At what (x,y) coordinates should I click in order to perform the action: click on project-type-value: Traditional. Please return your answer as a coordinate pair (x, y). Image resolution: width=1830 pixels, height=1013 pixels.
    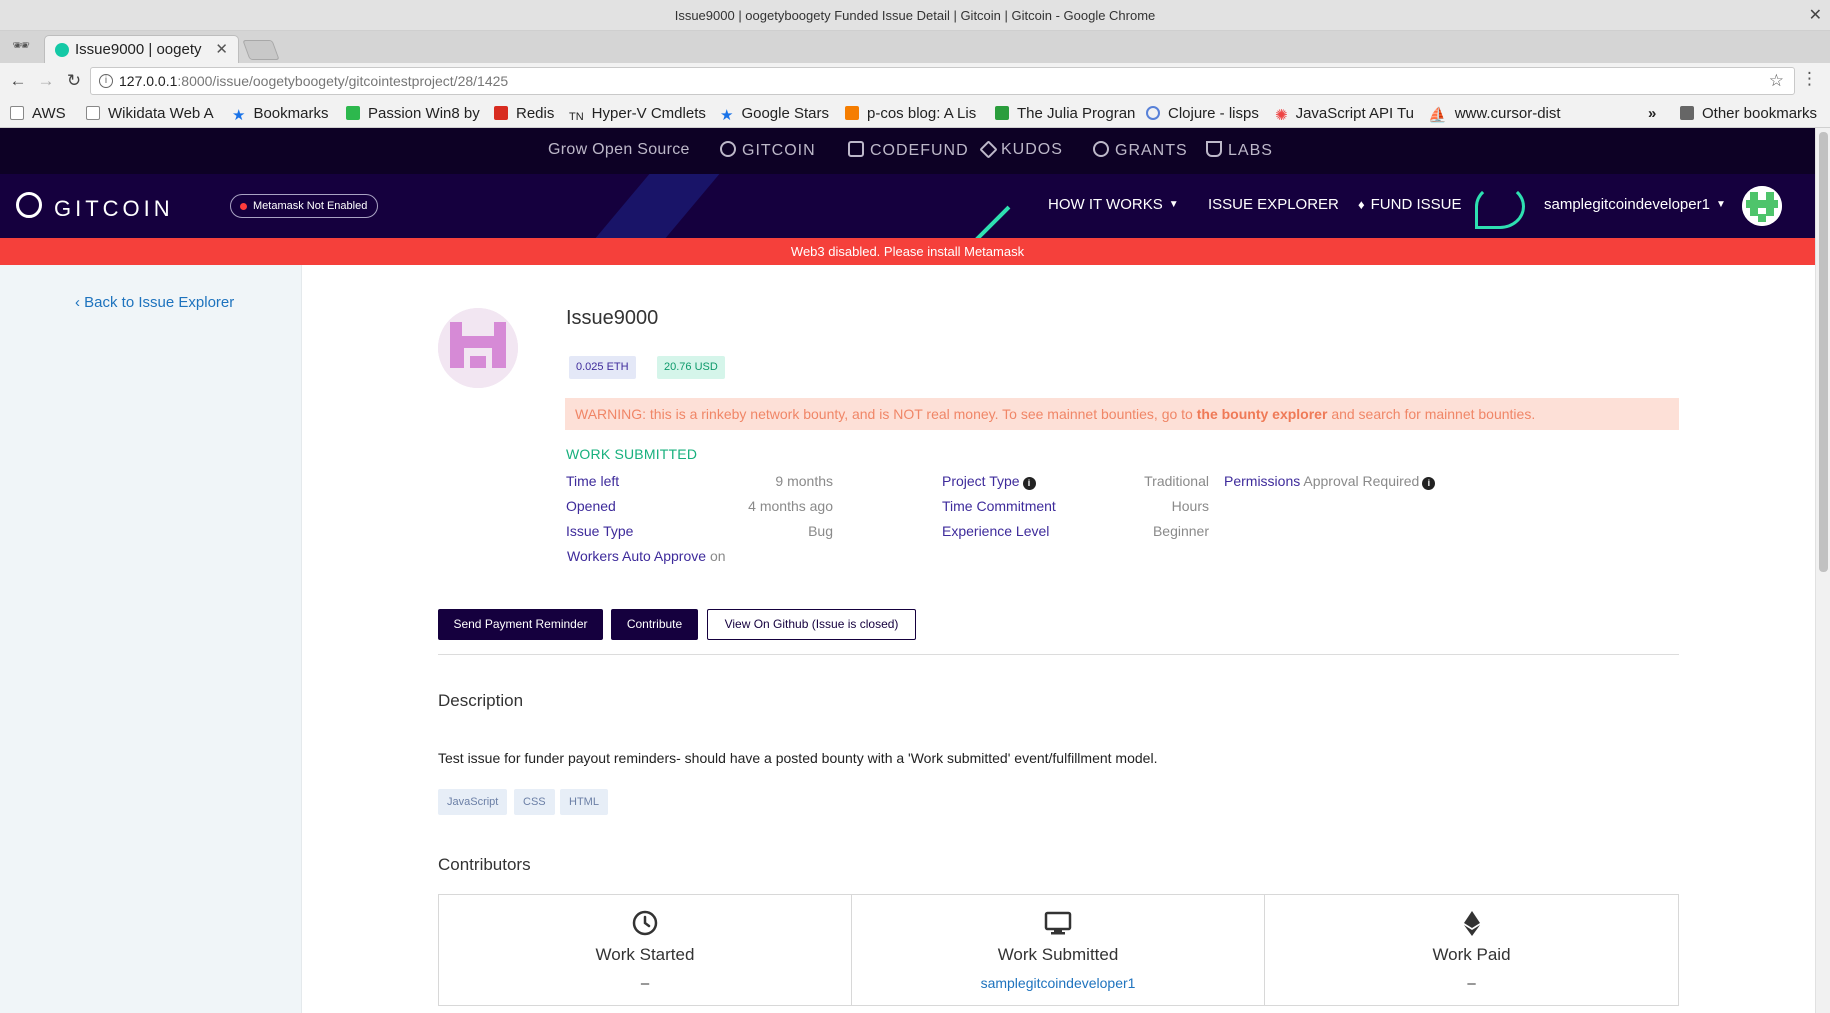
    Looking at the image, I should click on (1176, 481).